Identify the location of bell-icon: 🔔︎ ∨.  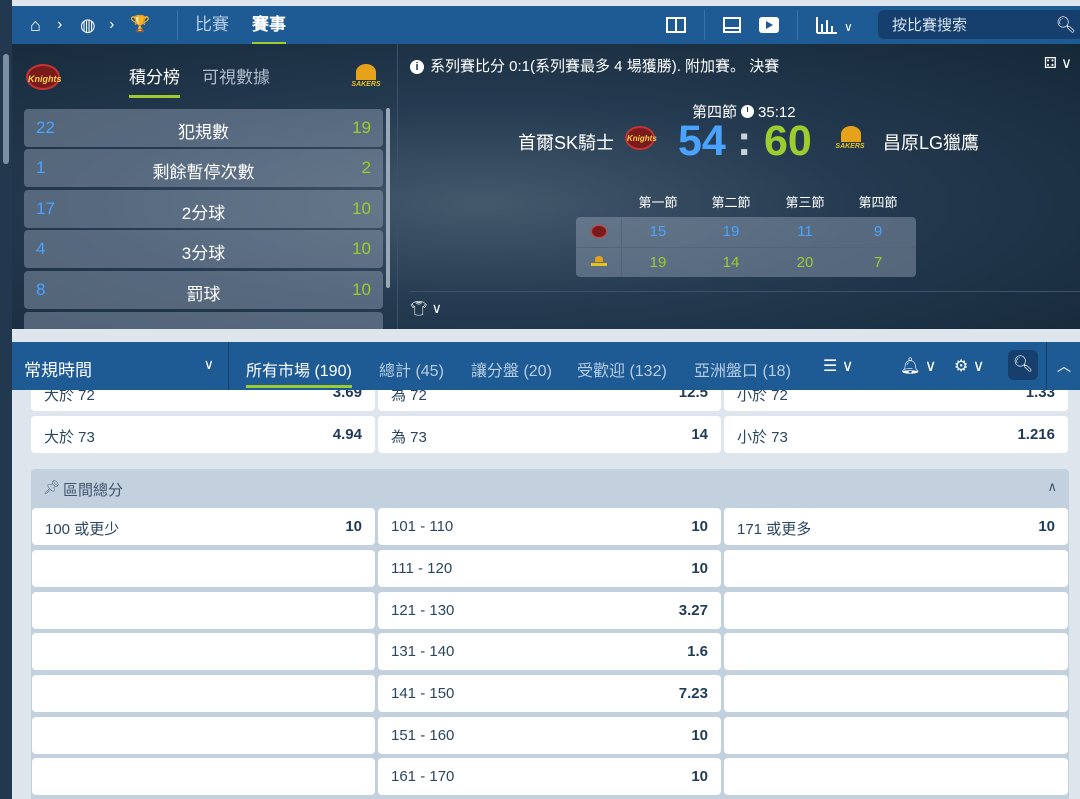
(918, 366).